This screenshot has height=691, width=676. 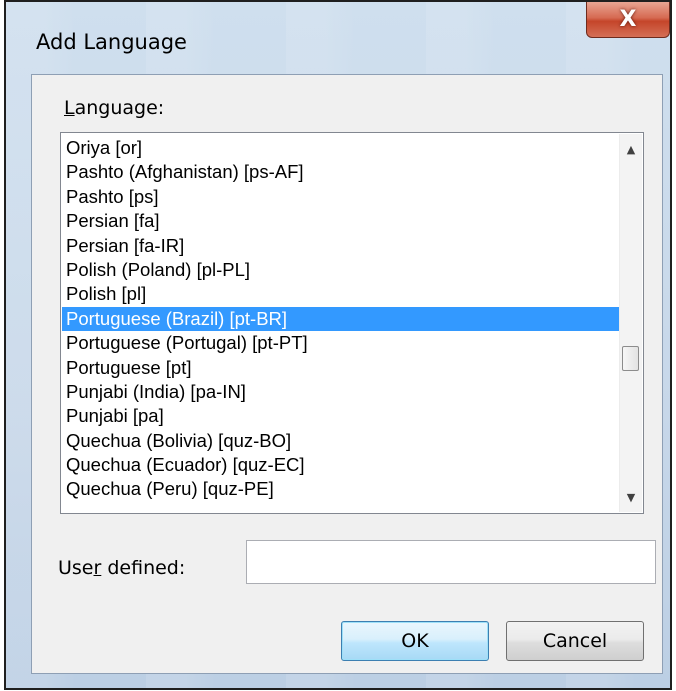 What do you see at coordinates (341, 368) in the screenshot?
I see `language-list-item: Portuguese [pt]` at bounding box center [341, 368].